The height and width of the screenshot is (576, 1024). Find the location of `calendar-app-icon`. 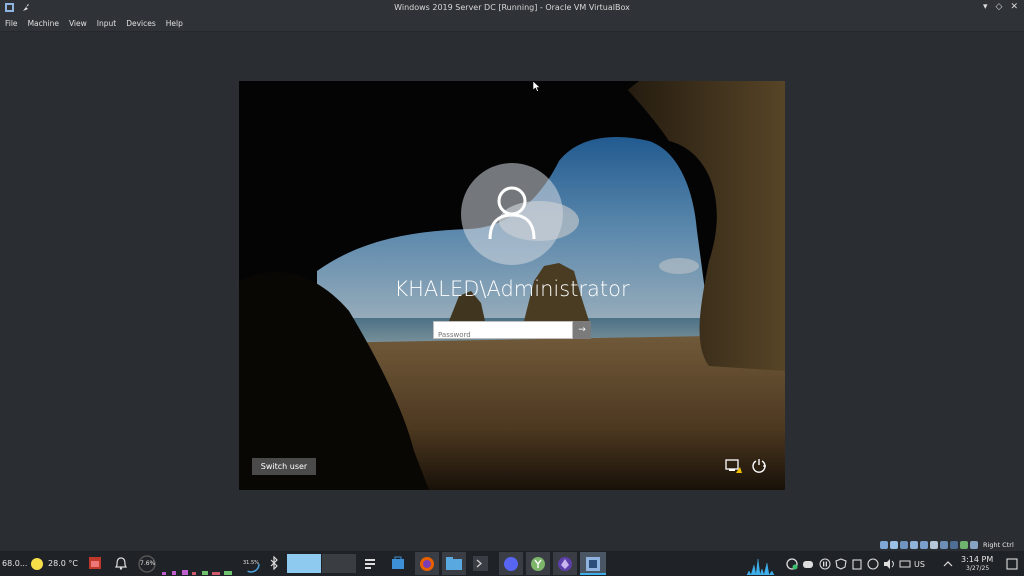

calendar-app-icon is located at coordinates (95, 563).